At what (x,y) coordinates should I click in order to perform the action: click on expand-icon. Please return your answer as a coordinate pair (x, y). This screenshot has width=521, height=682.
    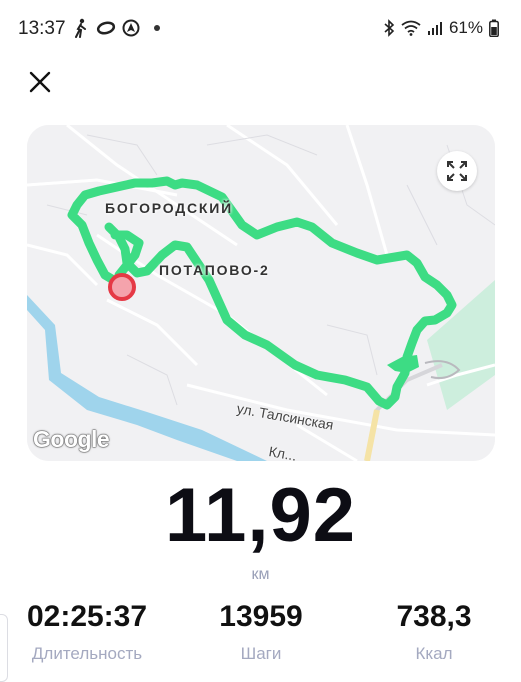
    Looking at the image, I should click on (457, 171).